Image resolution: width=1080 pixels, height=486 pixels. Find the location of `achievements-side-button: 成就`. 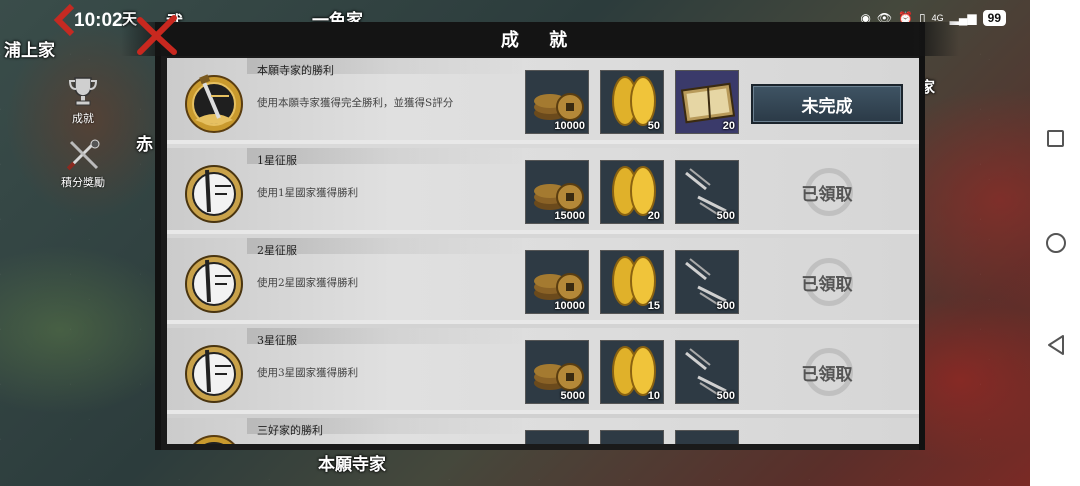

achievements-side-button: 成就 is located at coordinates (83, 100).